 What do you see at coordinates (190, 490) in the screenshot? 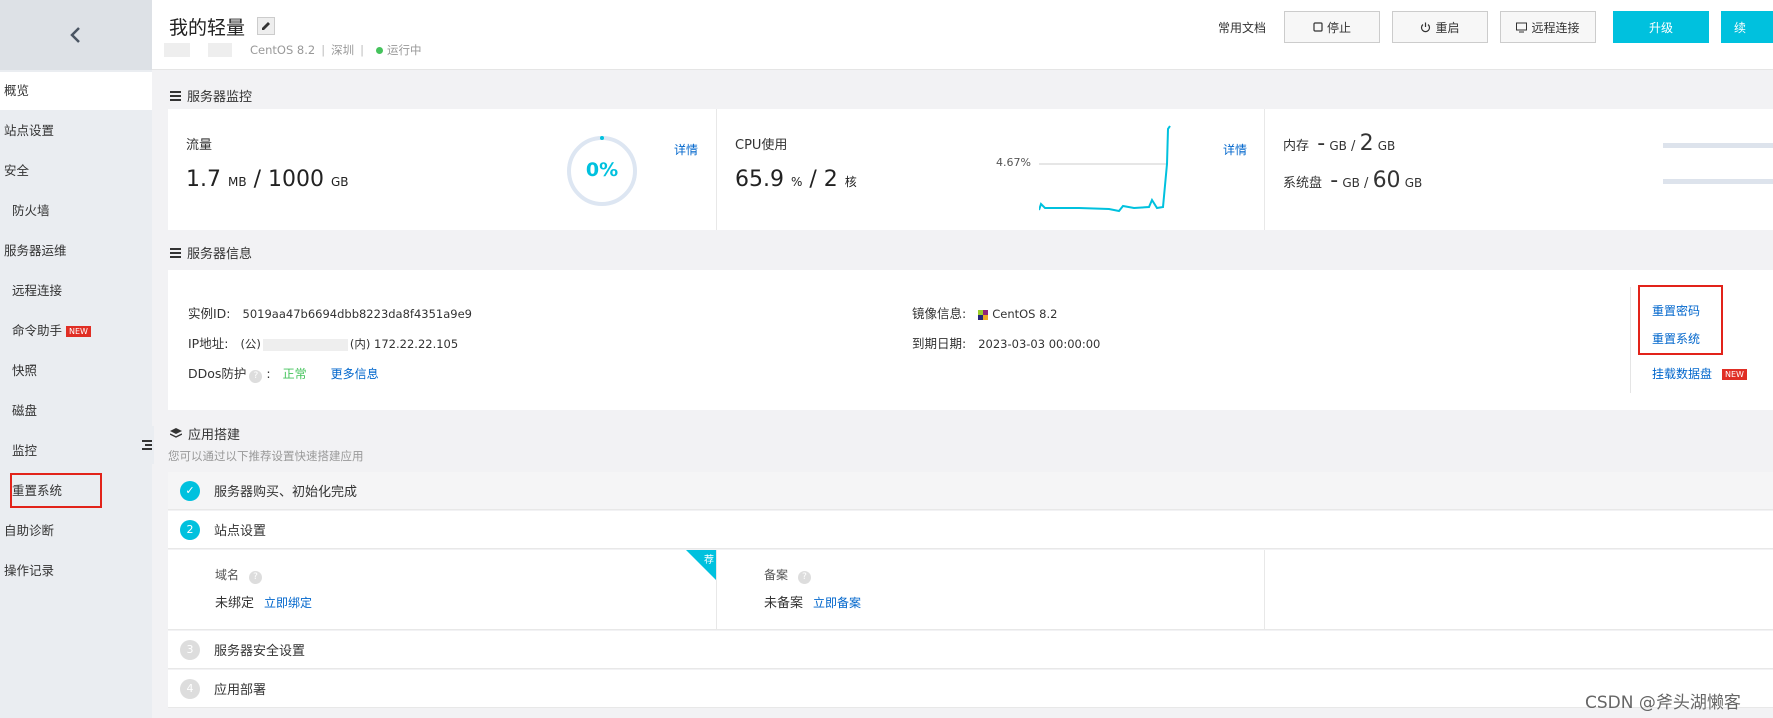
I see `check-icon: ✓` at bounding box center [190, 490].